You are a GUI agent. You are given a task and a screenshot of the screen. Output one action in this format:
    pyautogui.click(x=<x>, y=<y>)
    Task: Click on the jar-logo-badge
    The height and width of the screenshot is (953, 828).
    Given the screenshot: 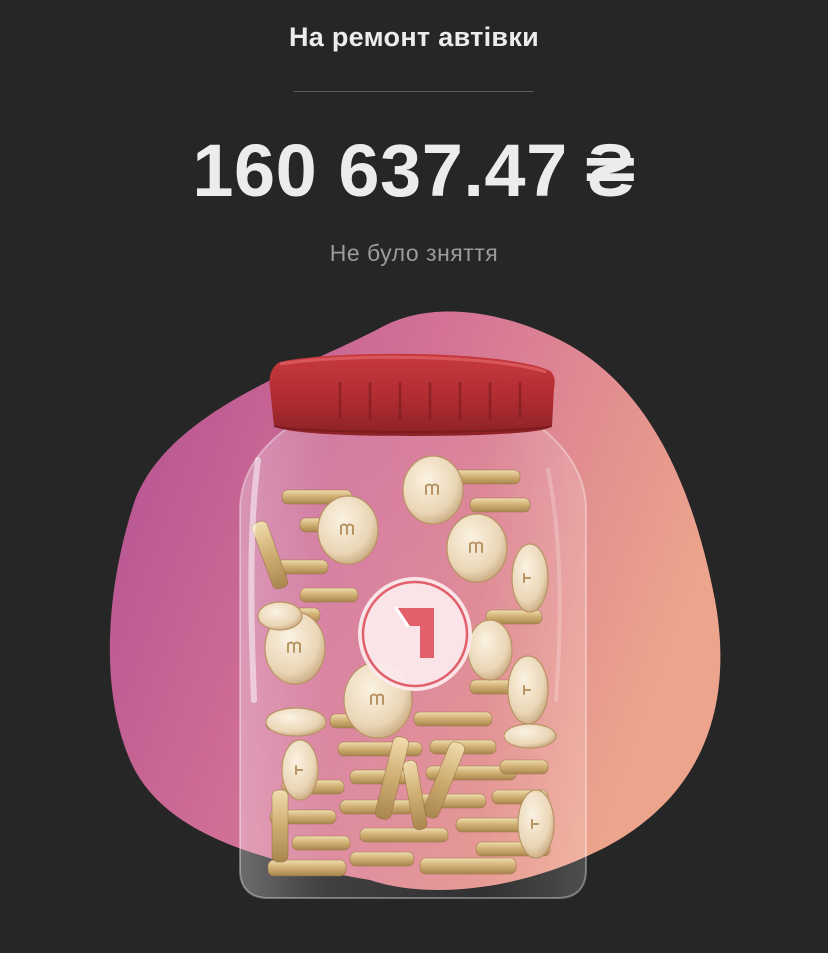 What is the action you would take?
    pyautogui.click(x=415, y=634)
    